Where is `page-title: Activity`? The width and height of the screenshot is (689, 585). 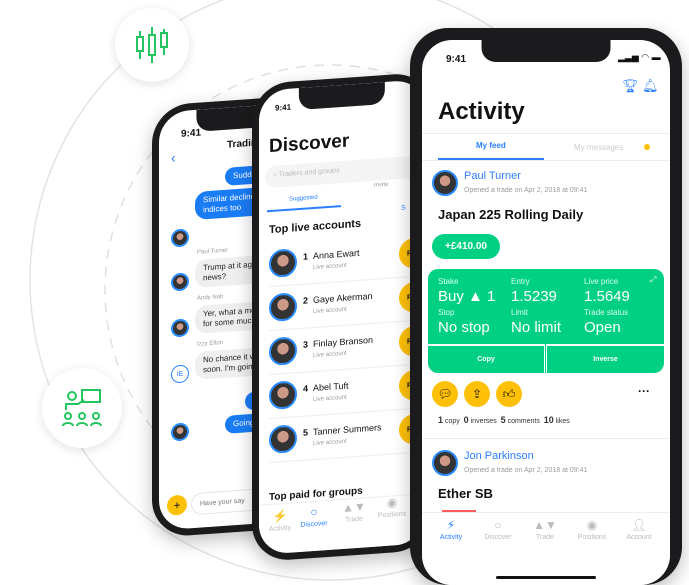
page-title: Activity is located at coordinates (481, 111).